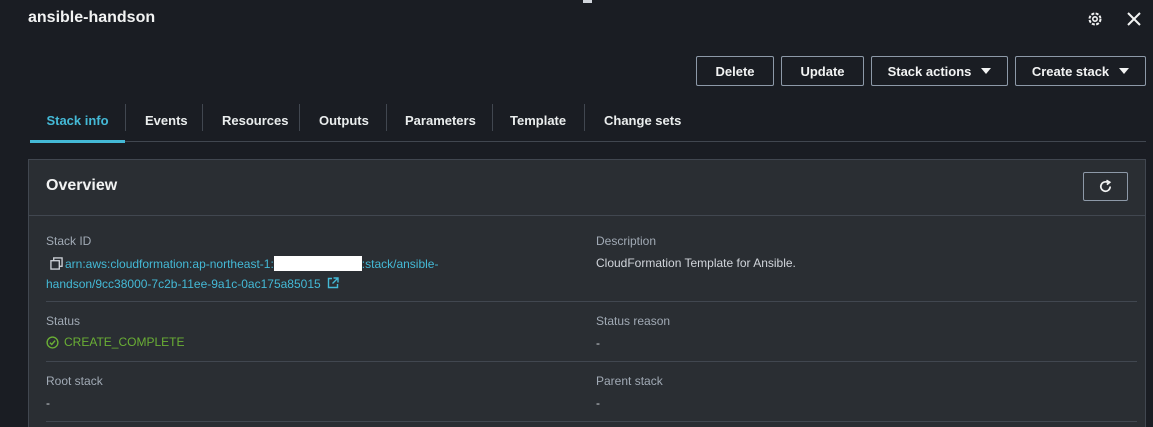  Describe the element at coordinates (1070, 71) in the screenshot. I see `create-stack-label: Create stack` at that location.